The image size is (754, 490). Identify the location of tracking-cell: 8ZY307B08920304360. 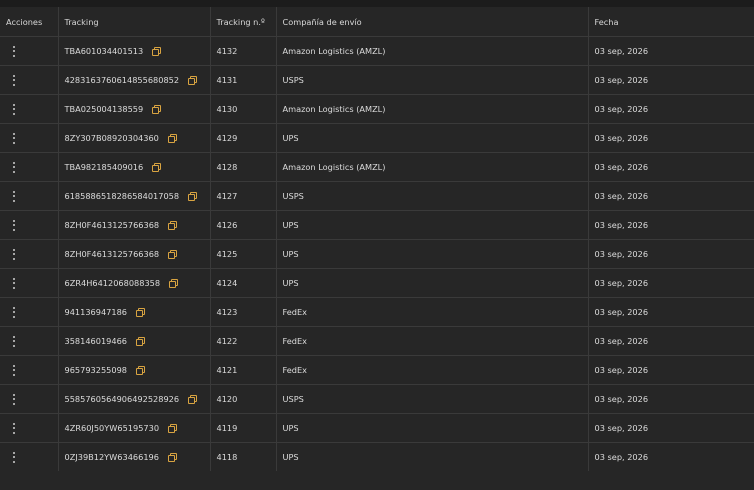
(133, 138).